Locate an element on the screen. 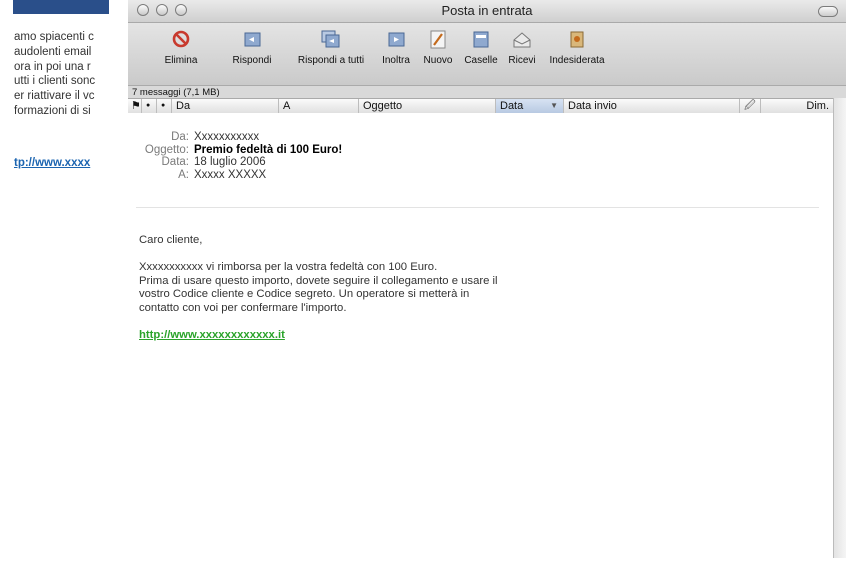 The width and height of the screenshot is (846, 588). mailboxes-button: Caselle is located at coordinates (481, 47).